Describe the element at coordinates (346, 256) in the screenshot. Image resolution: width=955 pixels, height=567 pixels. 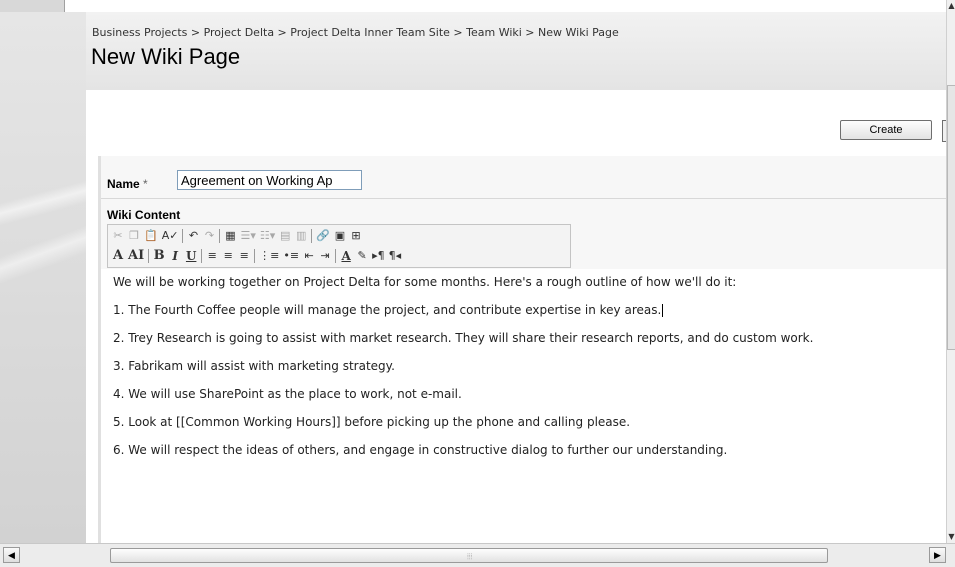
I see `text-color-icon: A` at that location.